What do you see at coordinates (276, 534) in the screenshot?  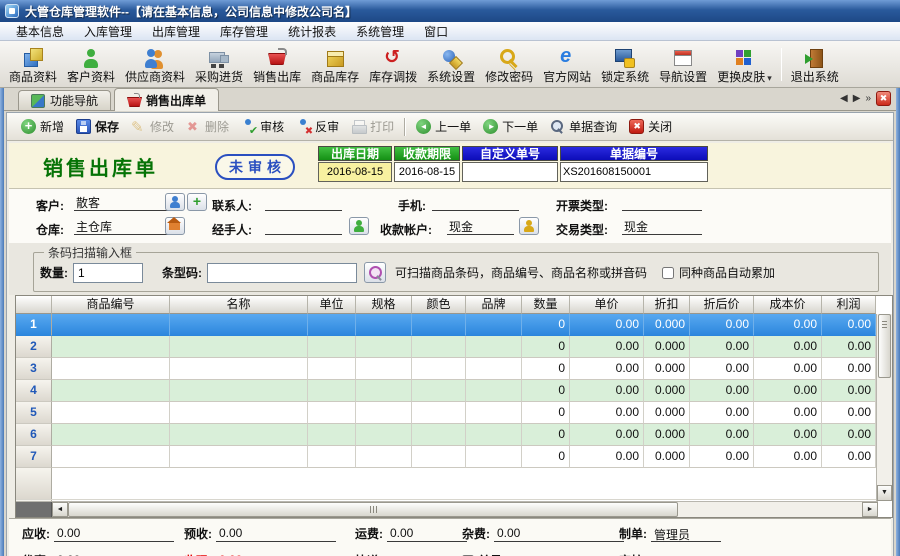 I see `prepaid-value: 0.00` at bounding box center [276, 534].